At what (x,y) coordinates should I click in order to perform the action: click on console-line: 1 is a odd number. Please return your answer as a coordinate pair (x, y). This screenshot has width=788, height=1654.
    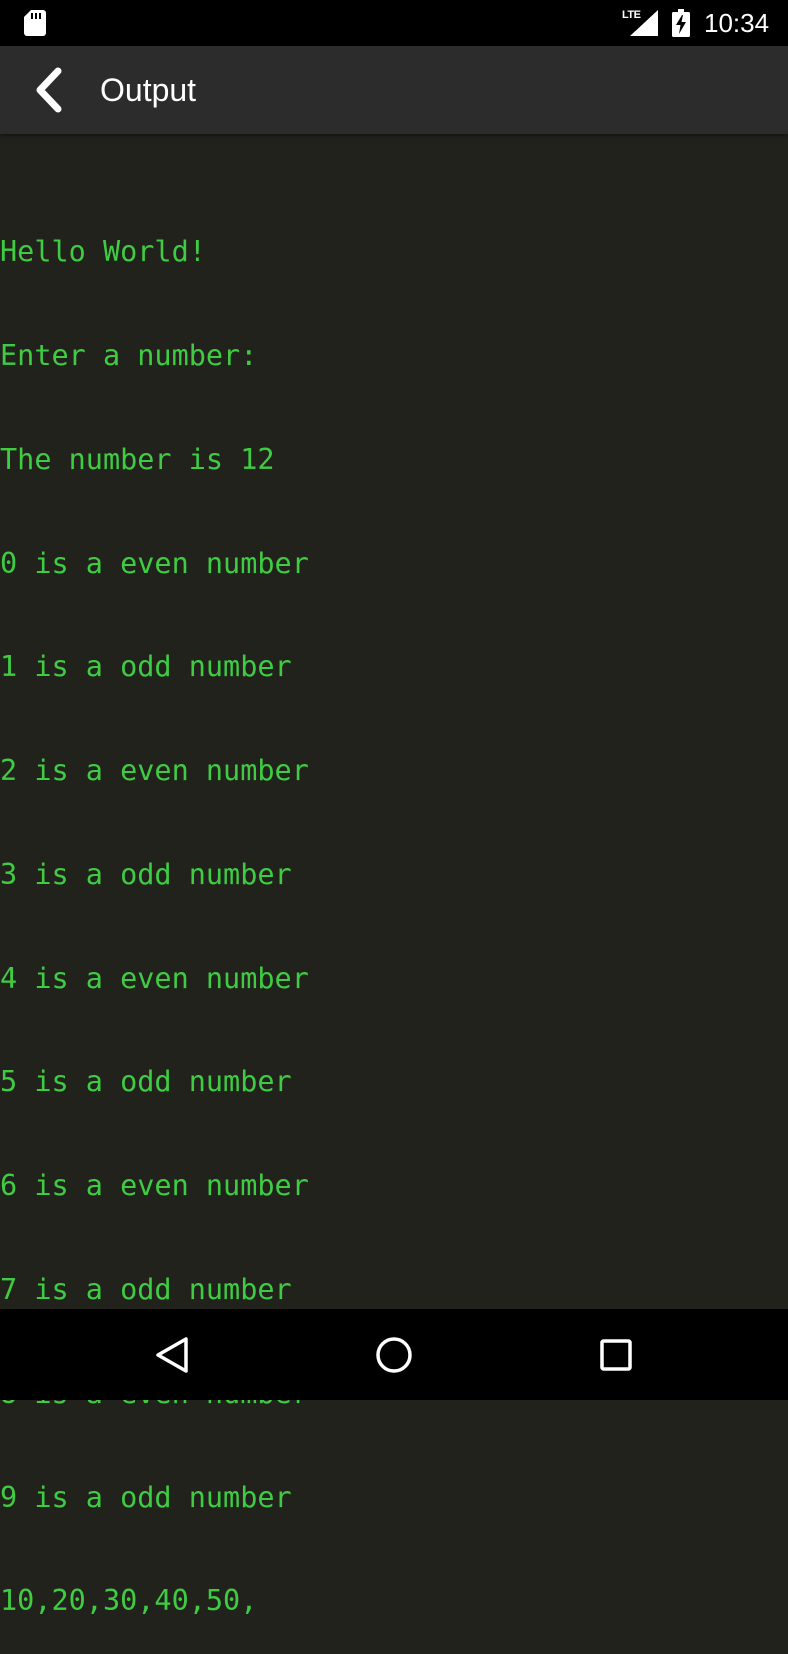
    Looking at the image, I should click on (146, 667).